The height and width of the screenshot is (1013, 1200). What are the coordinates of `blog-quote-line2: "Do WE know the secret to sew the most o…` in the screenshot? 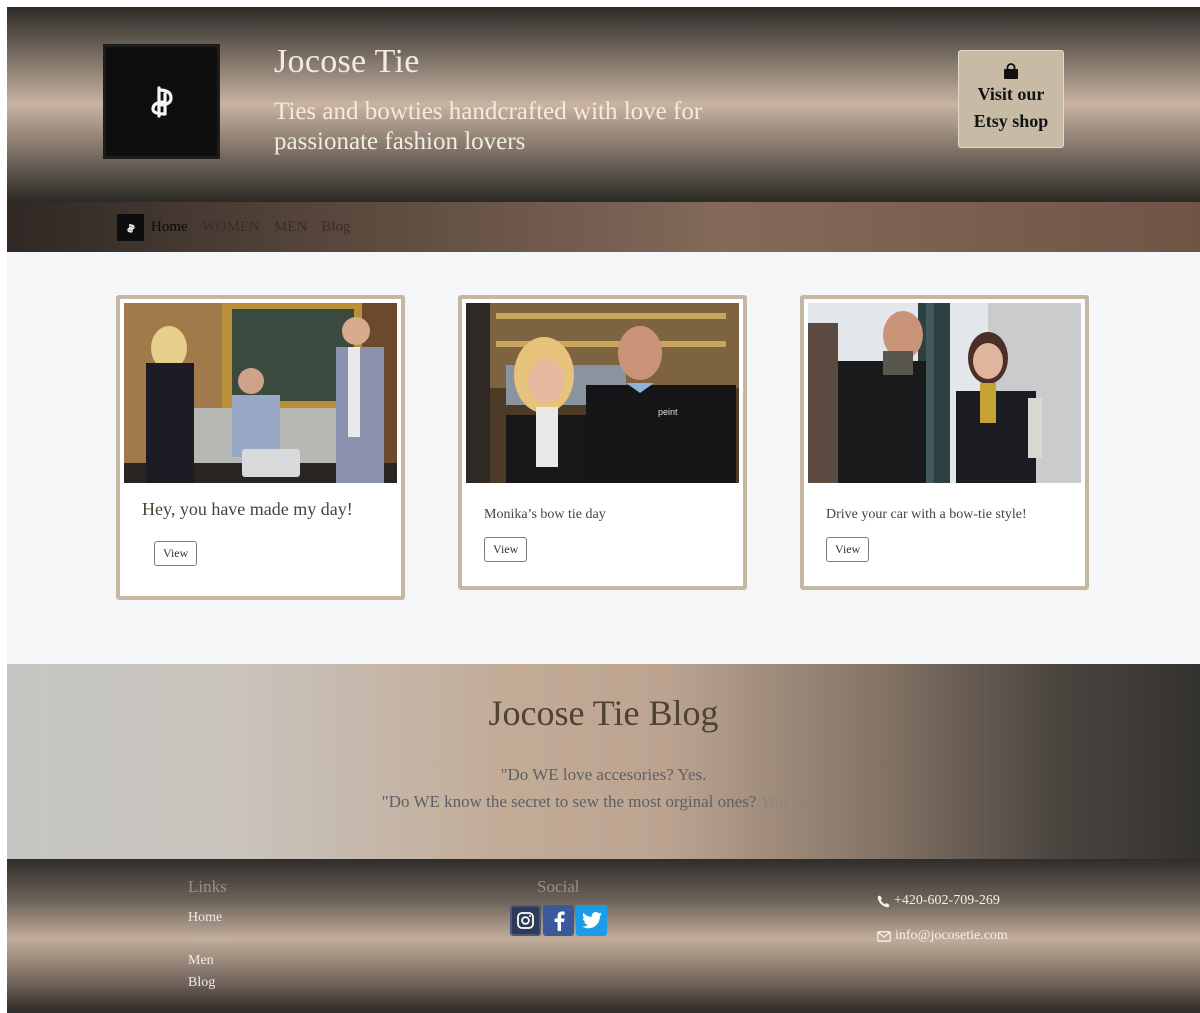 It's located at (603, 802).